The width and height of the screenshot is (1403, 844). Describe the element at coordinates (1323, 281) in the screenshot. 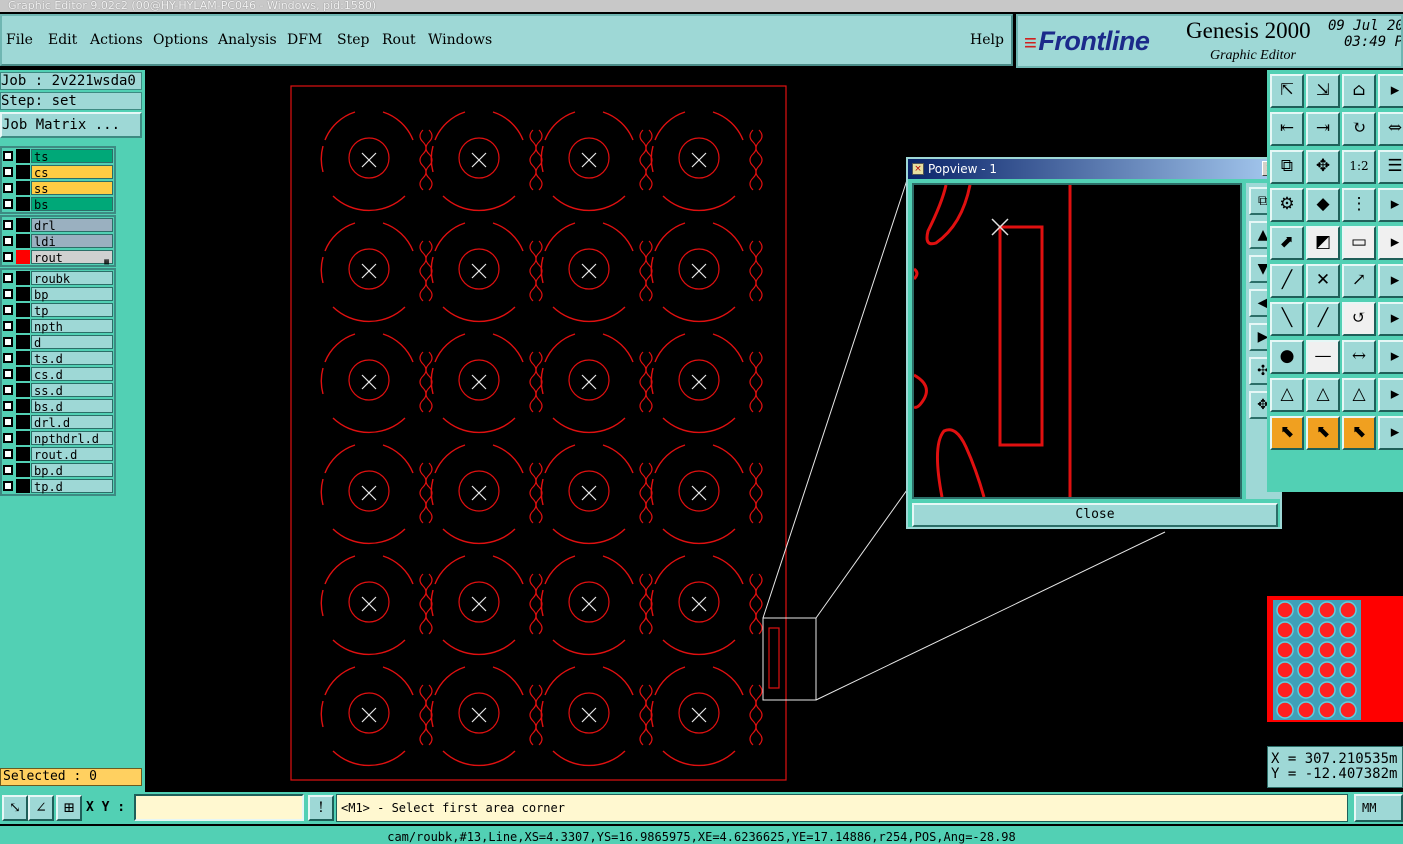

I see `cross-icon: ✕` at that location.